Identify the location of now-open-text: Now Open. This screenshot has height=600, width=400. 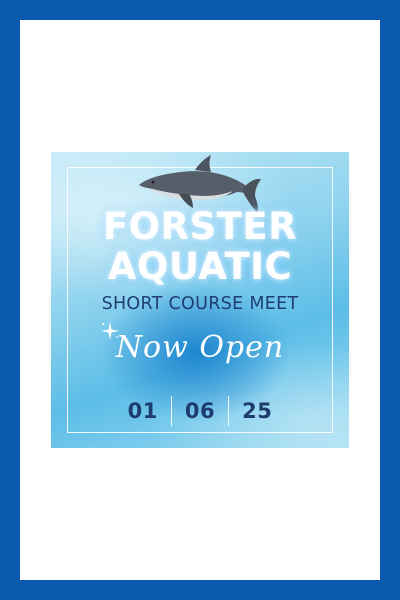
(200, 347).